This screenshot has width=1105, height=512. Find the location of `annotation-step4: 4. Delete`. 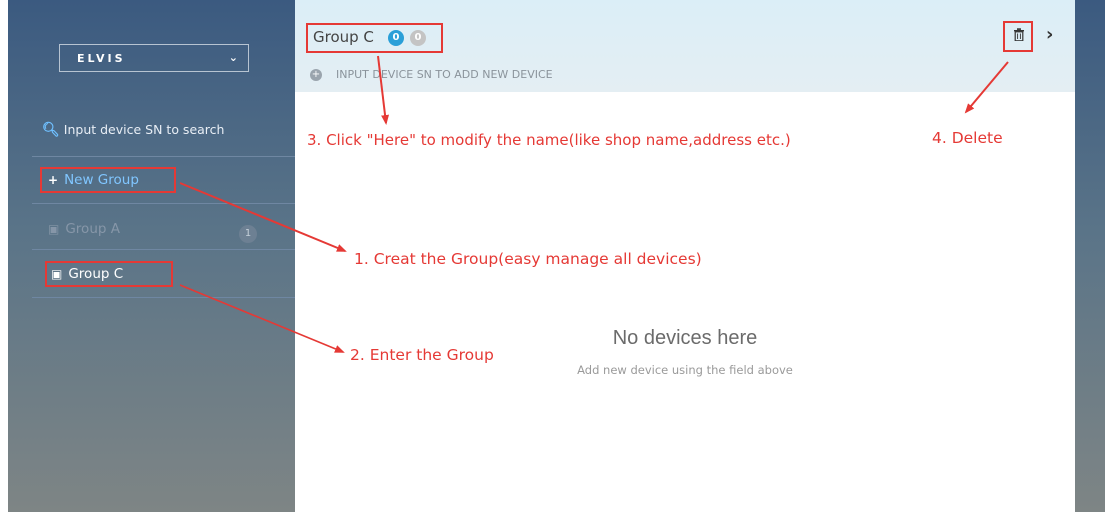

annotation-step4: 4. Delete is located at coordinates (967, 138).